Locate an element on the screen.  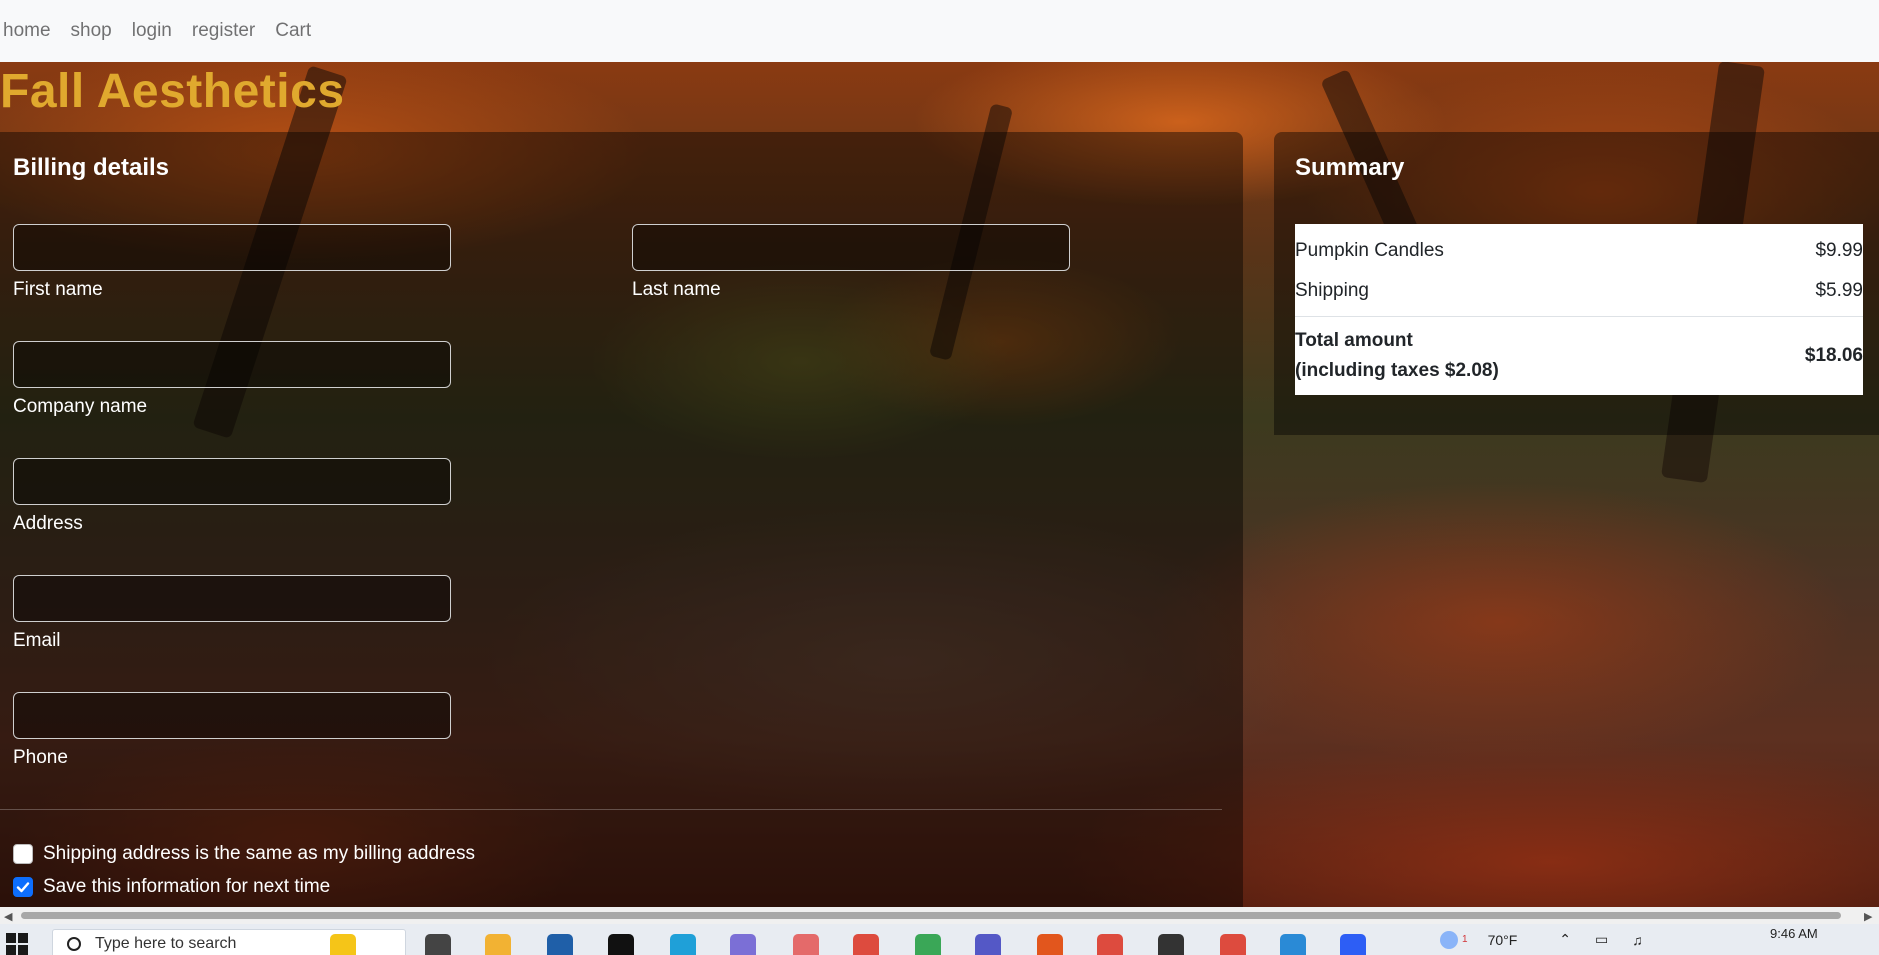
scrollbar-thumb is located at coordinates (931, 915).